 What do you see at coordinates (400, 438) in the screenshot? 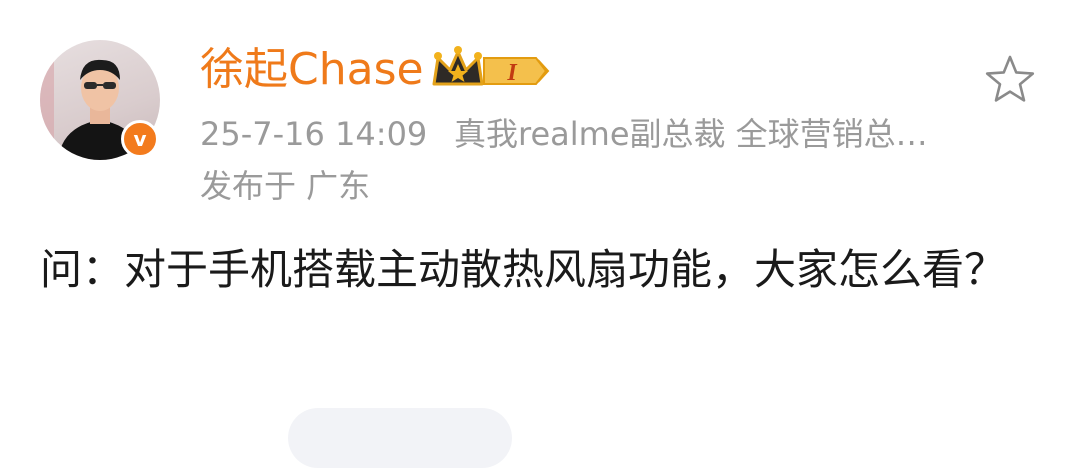
I see `bottom-action-pill` at bounding box center [400, 438].